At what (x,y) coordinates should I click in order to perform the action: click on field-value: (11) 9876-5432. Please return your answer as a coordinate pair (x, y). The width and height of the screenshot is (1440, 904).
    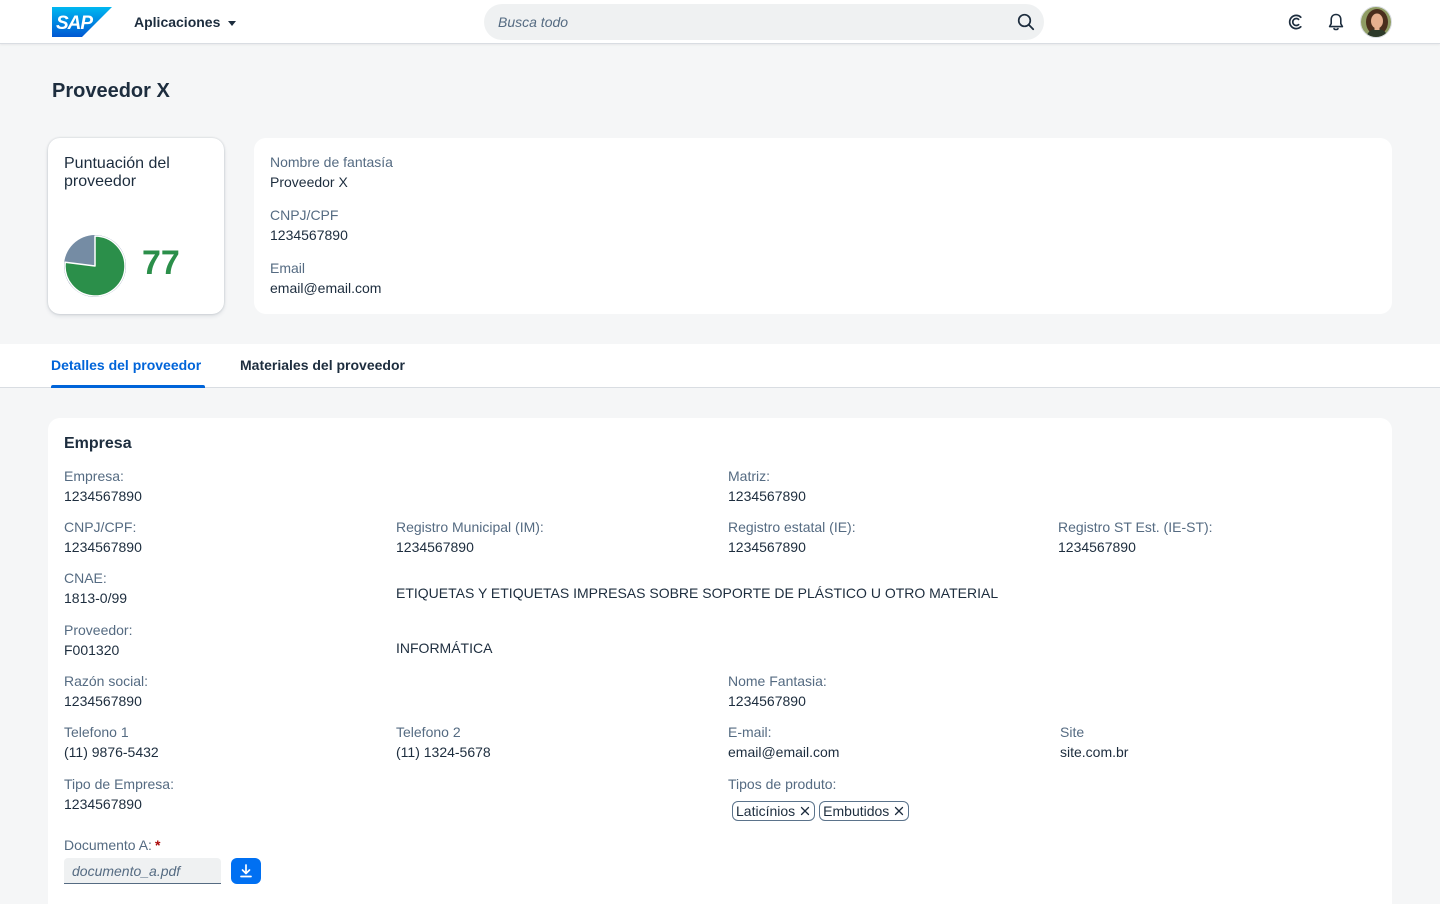
    Looking at the image, I should click on (111, 752).